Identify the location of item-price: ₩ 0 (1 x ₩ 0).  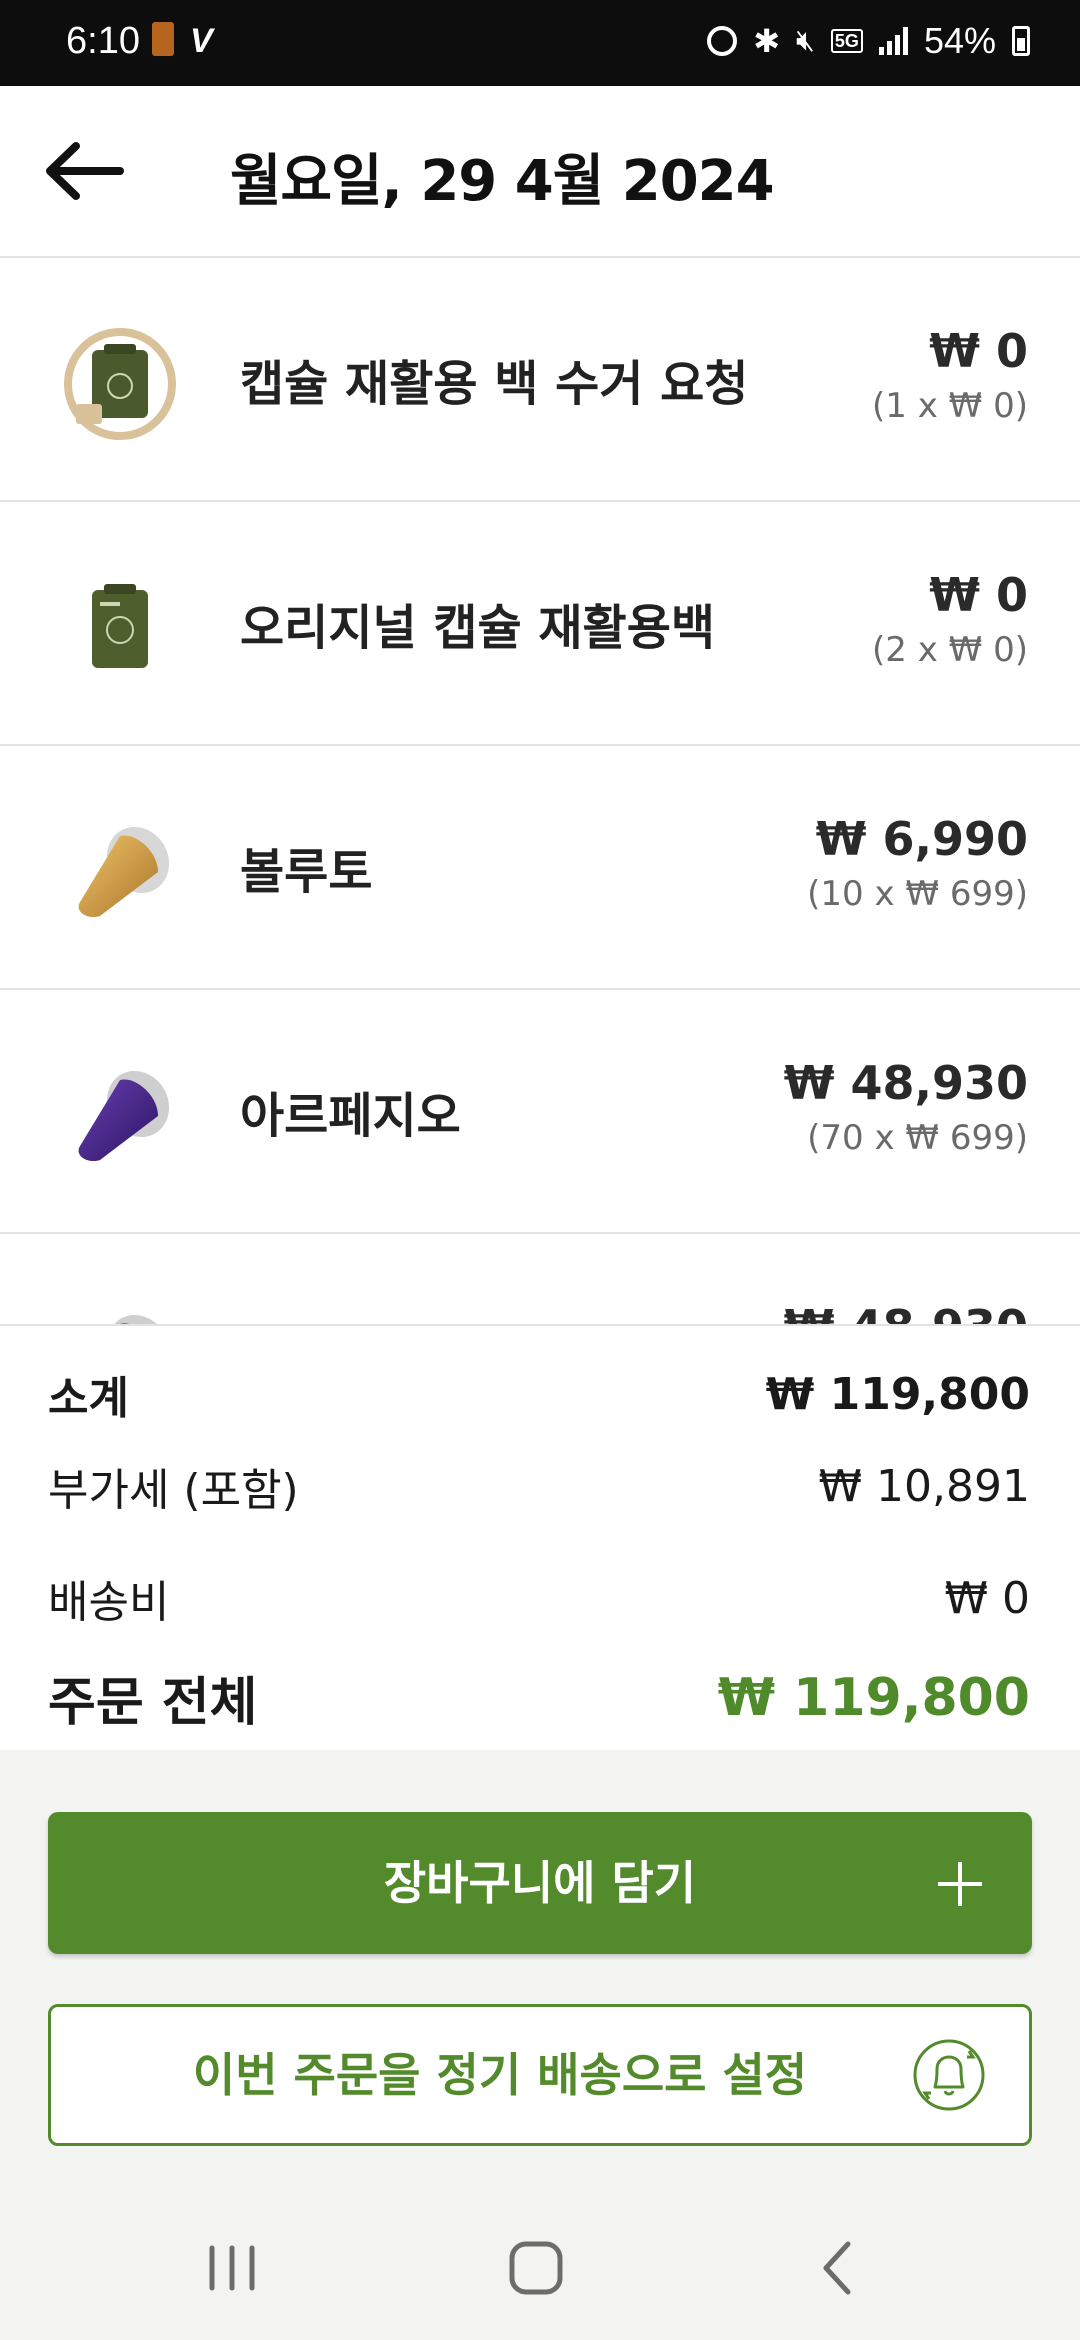
(950, 375).